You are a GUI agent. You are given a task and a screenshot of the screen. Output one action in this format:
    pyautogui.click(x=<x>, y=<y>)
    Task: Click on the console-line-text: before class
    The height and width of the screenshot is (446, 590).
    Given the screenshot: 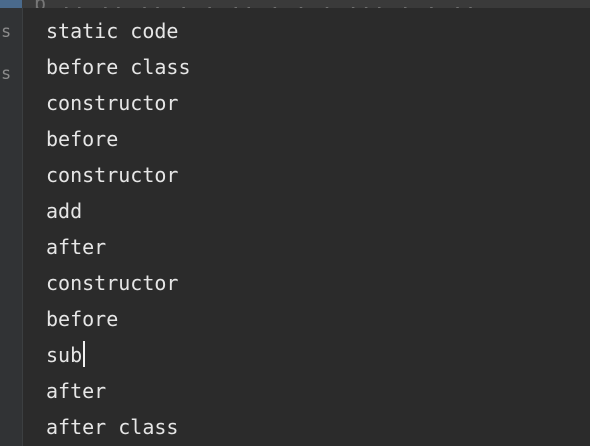 What is the action you would take?
    pyautogui.click(x=118, y=67)
    